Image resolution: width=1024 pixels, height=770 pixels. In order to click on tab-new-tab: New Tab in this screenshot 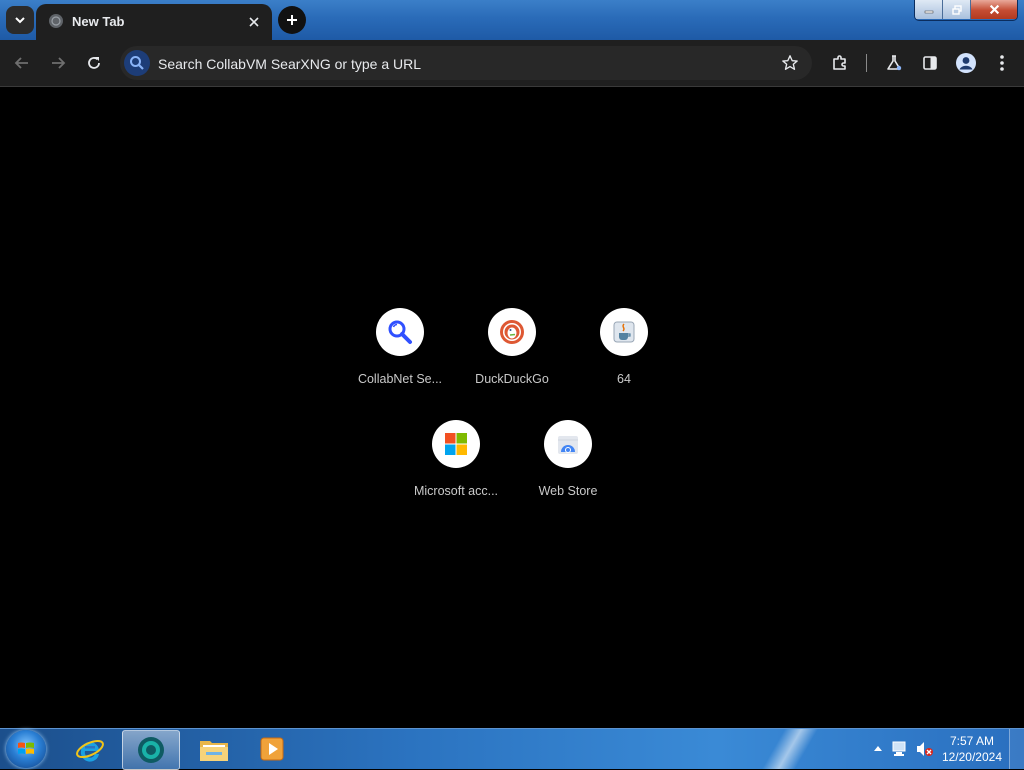, I will do `click(154, 22)`.